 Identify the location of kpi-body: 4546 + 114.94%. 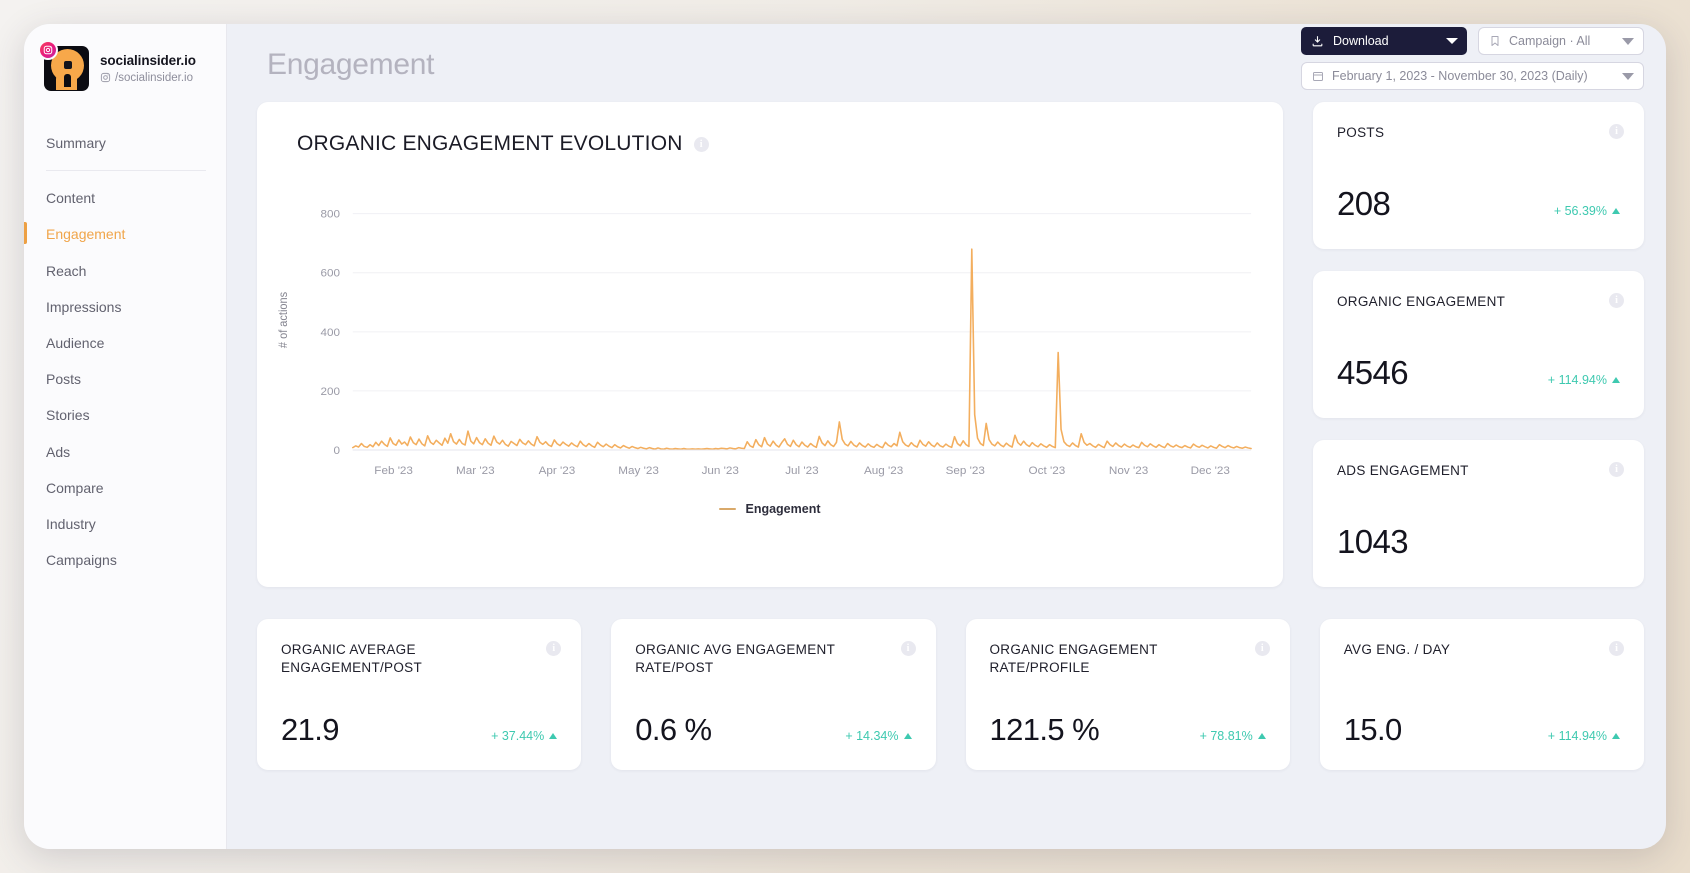
(1478, 386).